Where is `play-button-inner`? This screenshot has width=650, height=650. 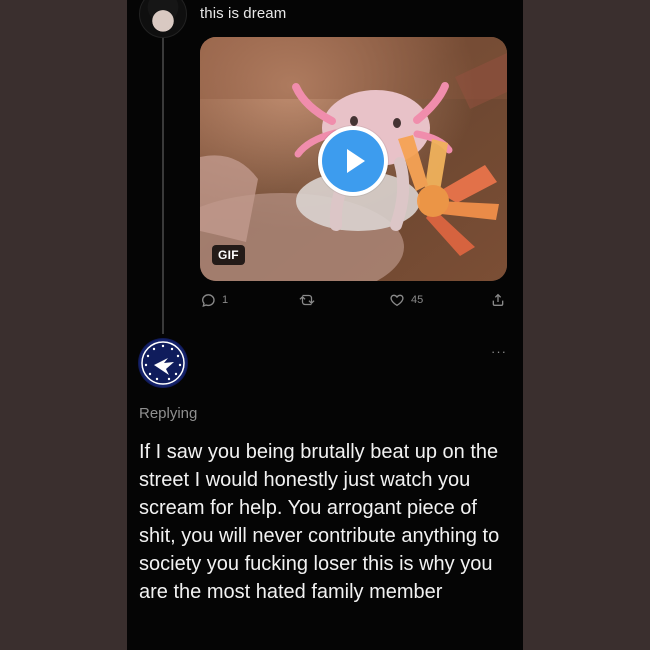 play-button-inner is located at coordinates (353, 161).